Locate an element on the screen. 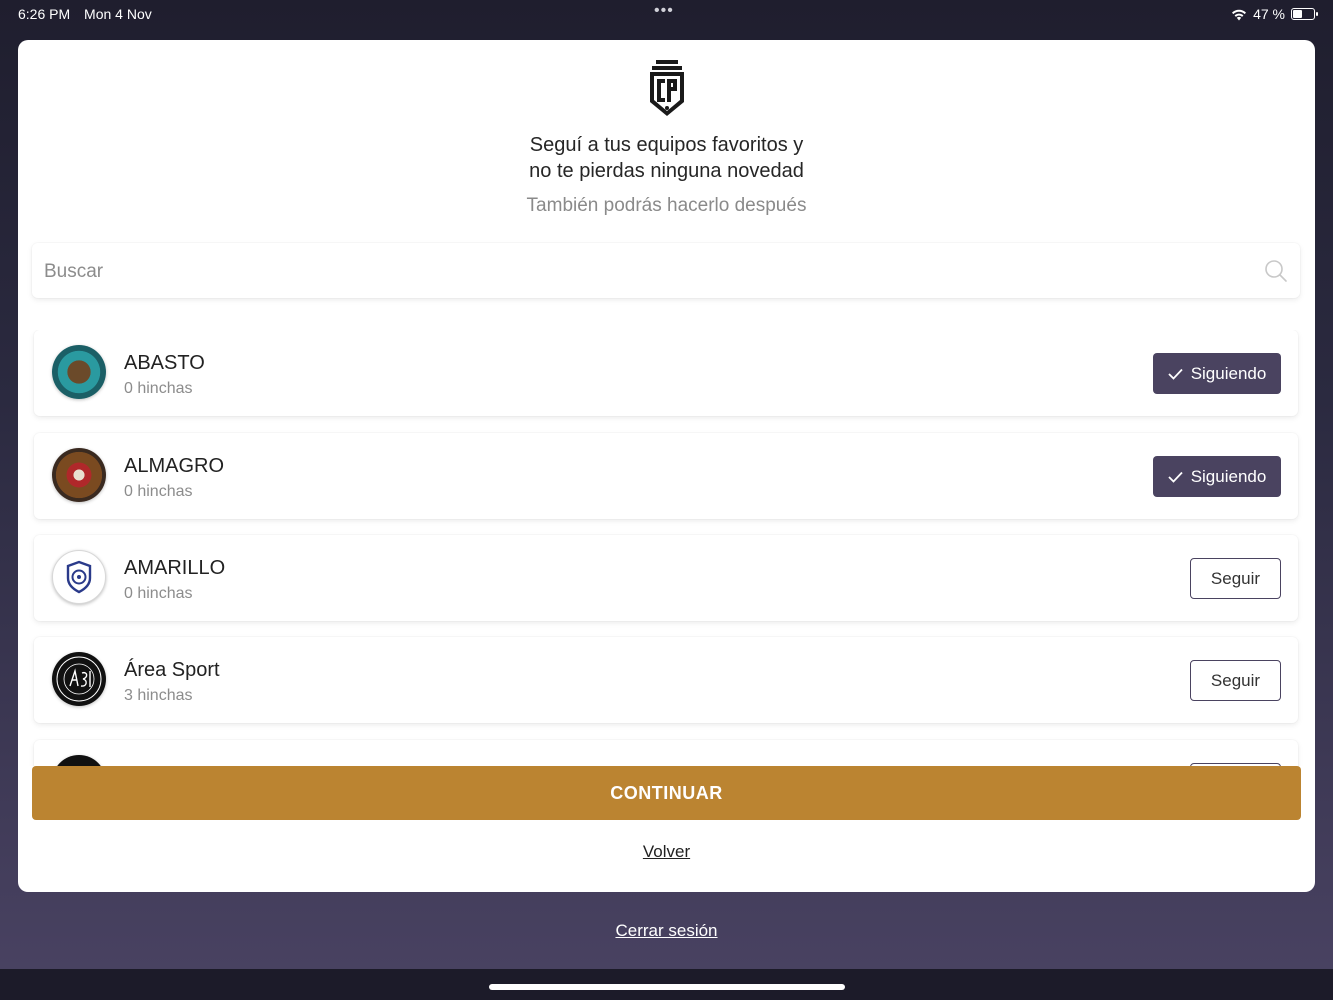 The image size is (1333, 1000). continue-button: CONTINUAR is located at coordinates (666, 793).